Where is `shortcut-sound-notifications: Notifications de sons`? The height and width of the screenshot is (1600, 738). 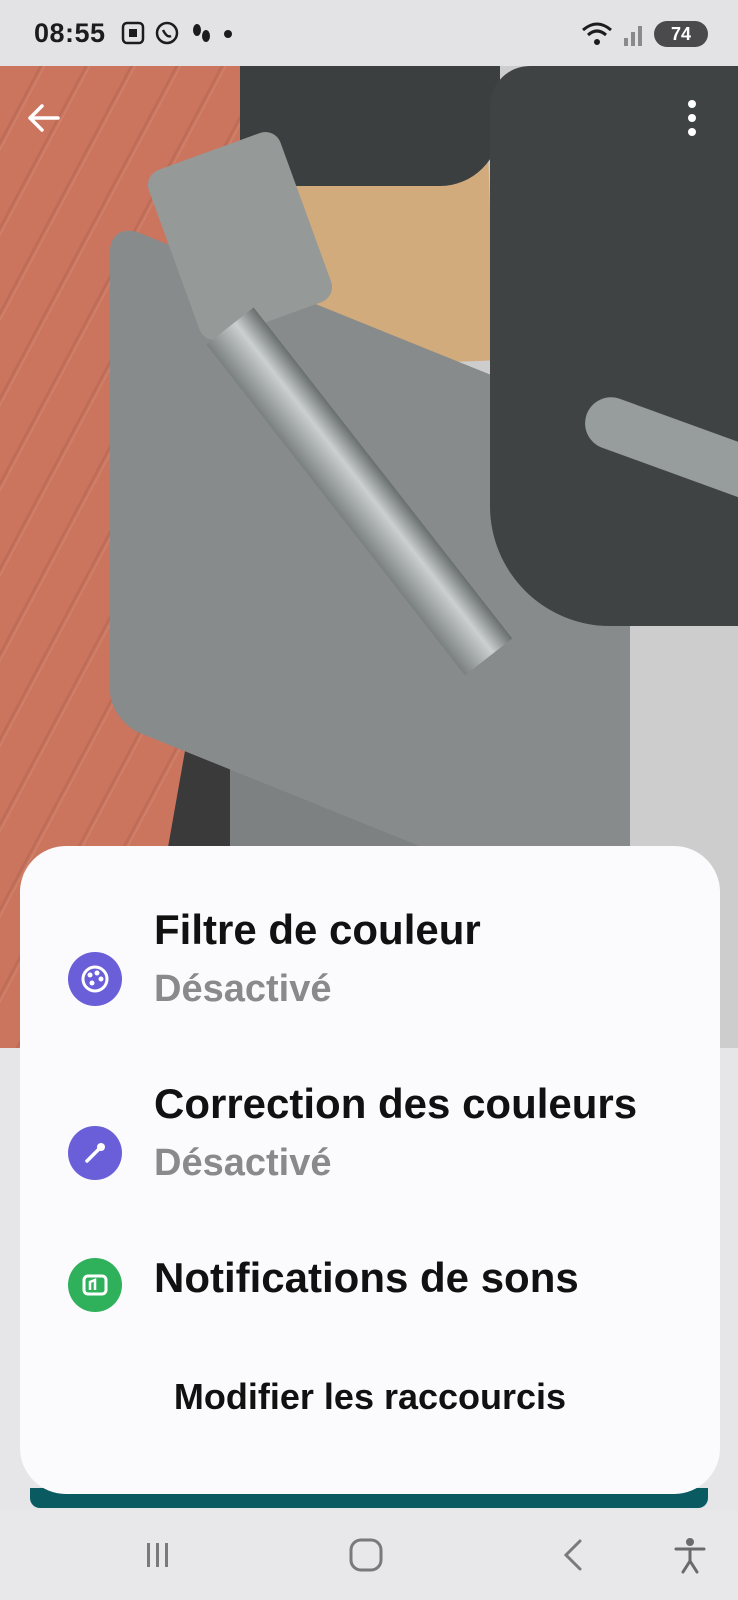 shortcut-sound-notifications: Notifications de sons is located at coordinates (370, 1294).